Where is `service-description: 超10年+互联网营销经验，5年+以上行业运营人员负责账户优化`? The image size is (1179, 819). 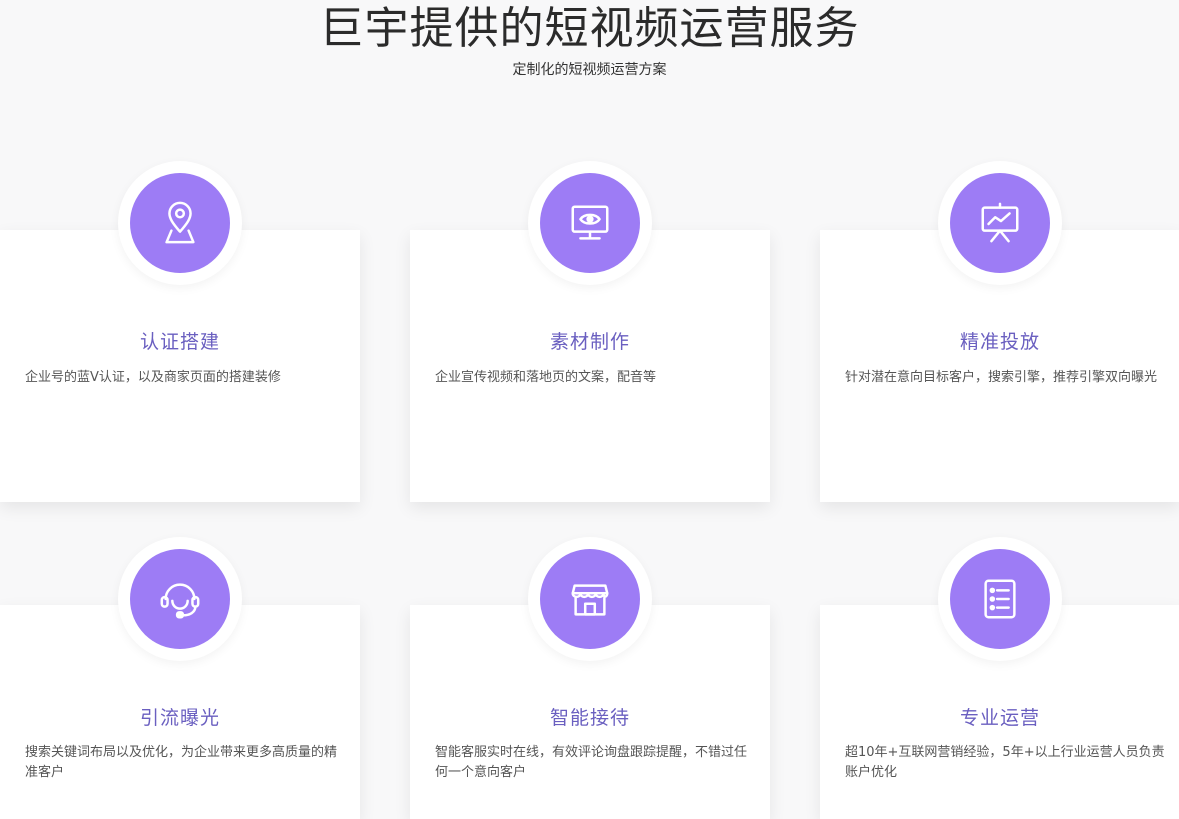 service-description: 超10年+互联网营销经验，5年+以上行业运营人员负责账户优化 is located at coordinates (1005, 762).